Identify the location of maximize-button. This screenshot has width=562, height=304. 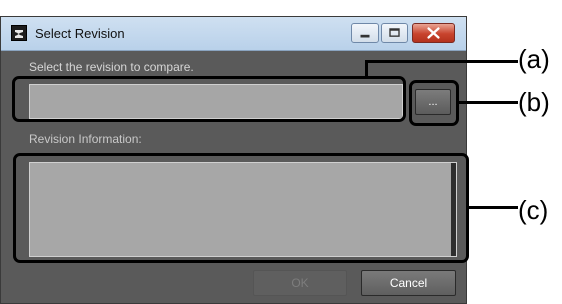
(394, 33).